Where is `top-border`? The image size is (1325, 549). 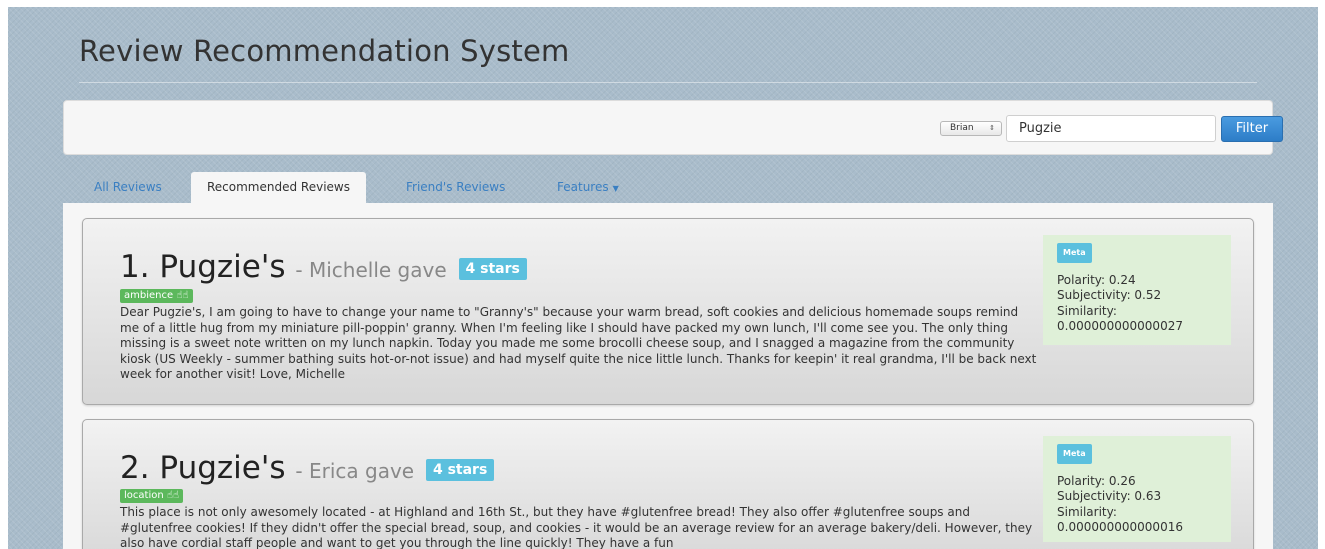 top-border is located at coordinates (662, 3).